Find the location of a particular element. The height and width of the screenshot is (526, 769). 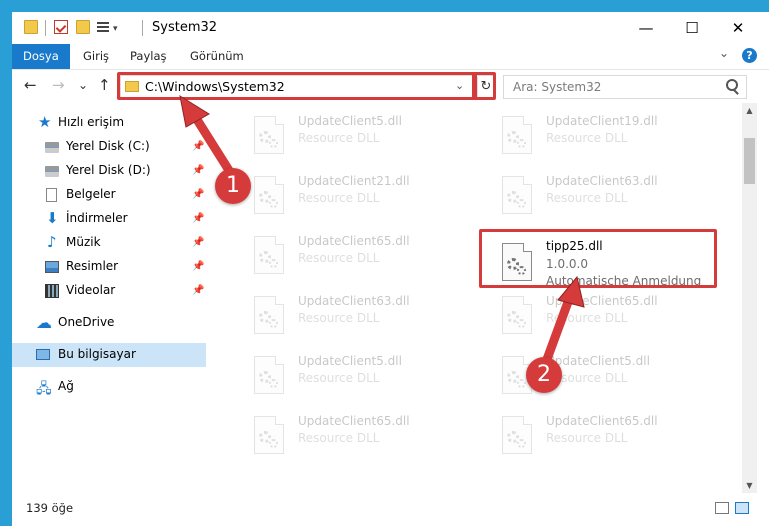

music-icon: ♪ is located at coordinates (52, 242).